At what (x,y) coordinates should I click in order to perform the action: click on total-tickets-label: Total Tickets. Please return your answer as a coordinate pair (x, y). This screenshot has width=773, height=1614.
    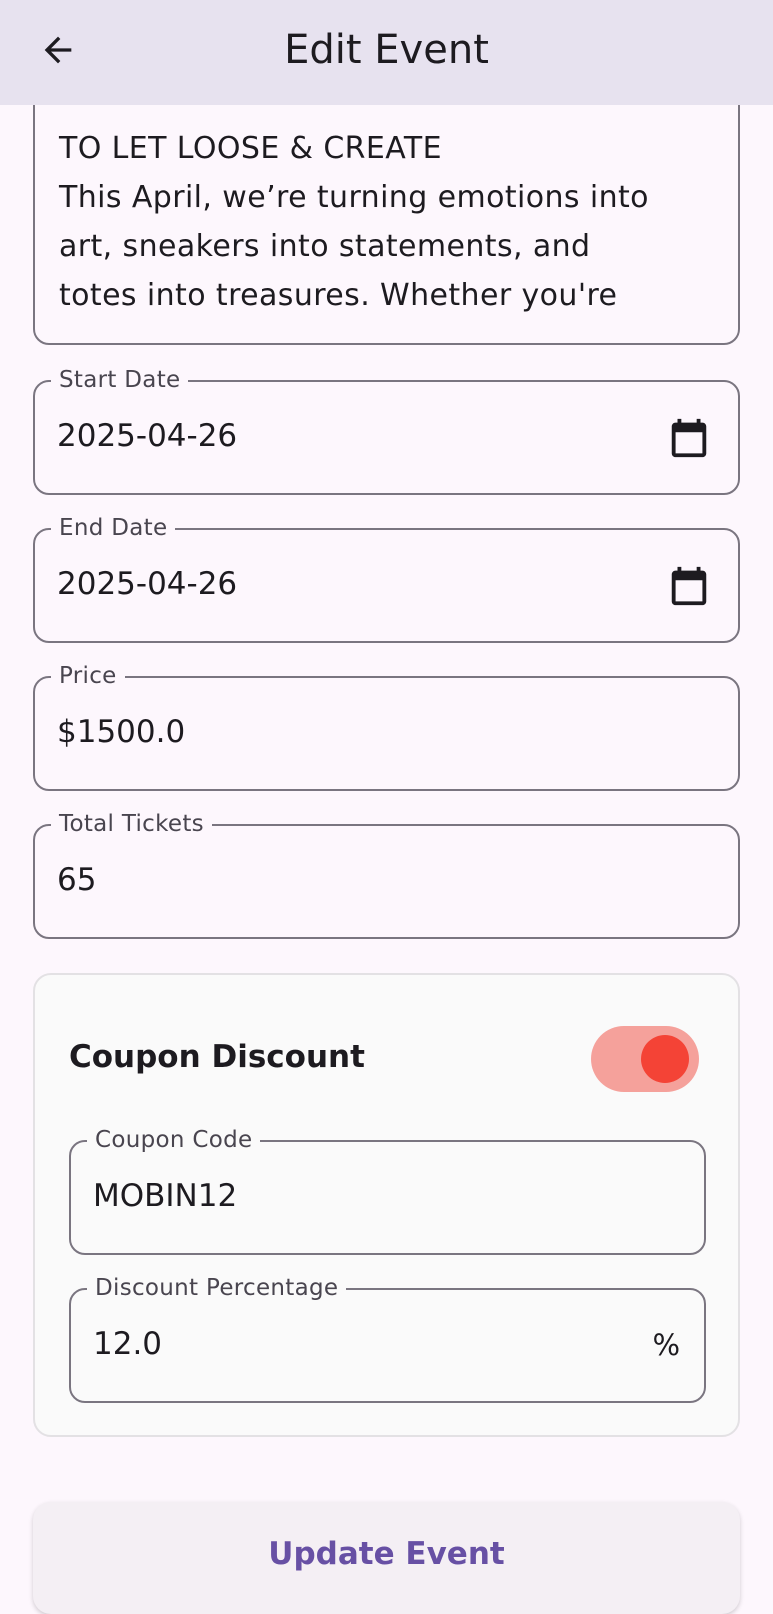
    Looking at the image, I should click on (131, 824).